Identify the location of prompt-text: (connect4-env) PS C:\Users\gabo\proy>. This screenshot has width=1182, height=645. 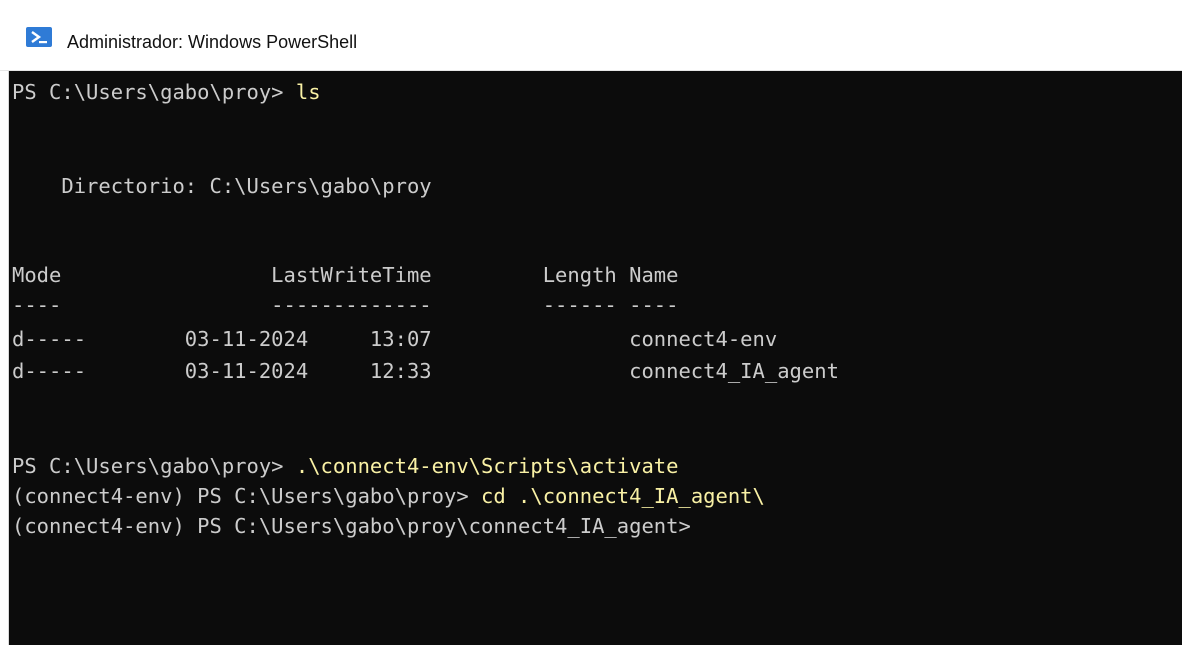
(246, 496).